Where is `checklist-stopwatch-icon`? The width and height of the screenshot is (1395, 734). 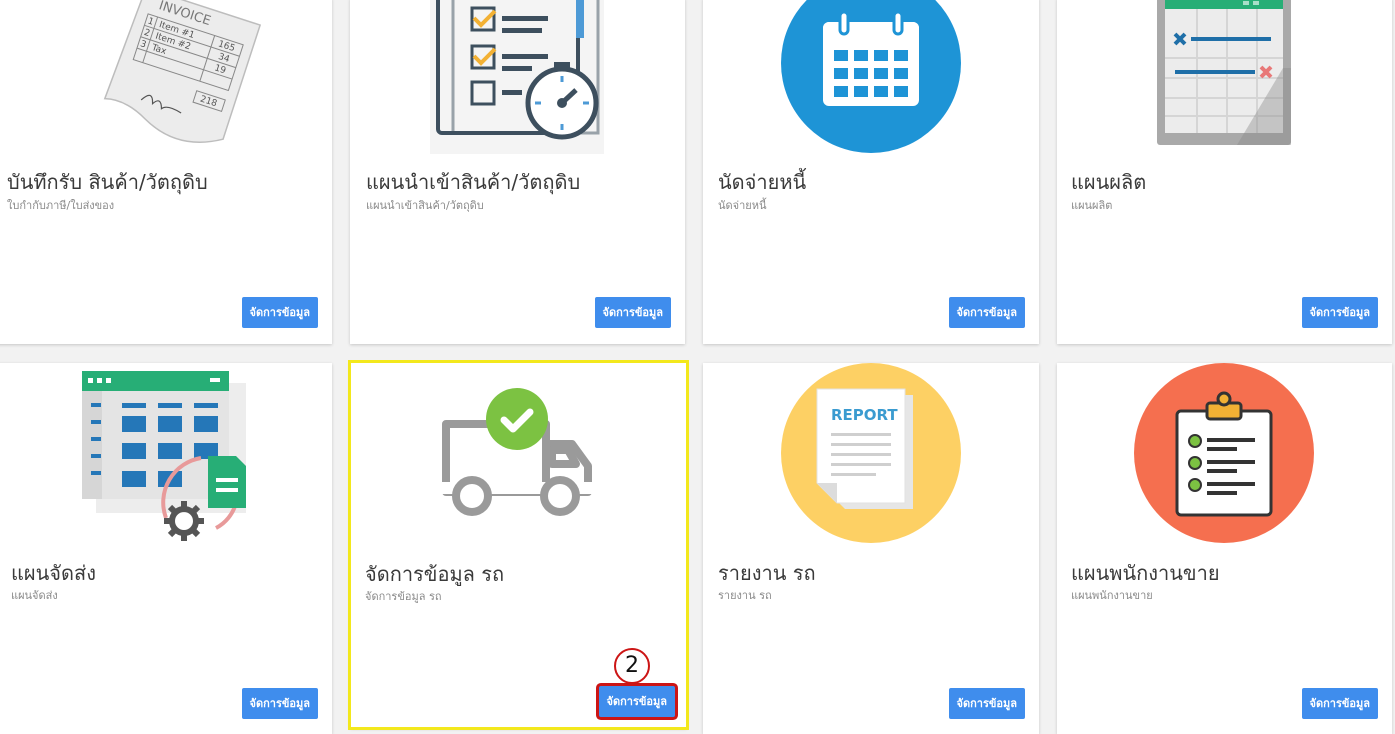 checklist-stopwatch-icon is located at coordinates (517, 78).